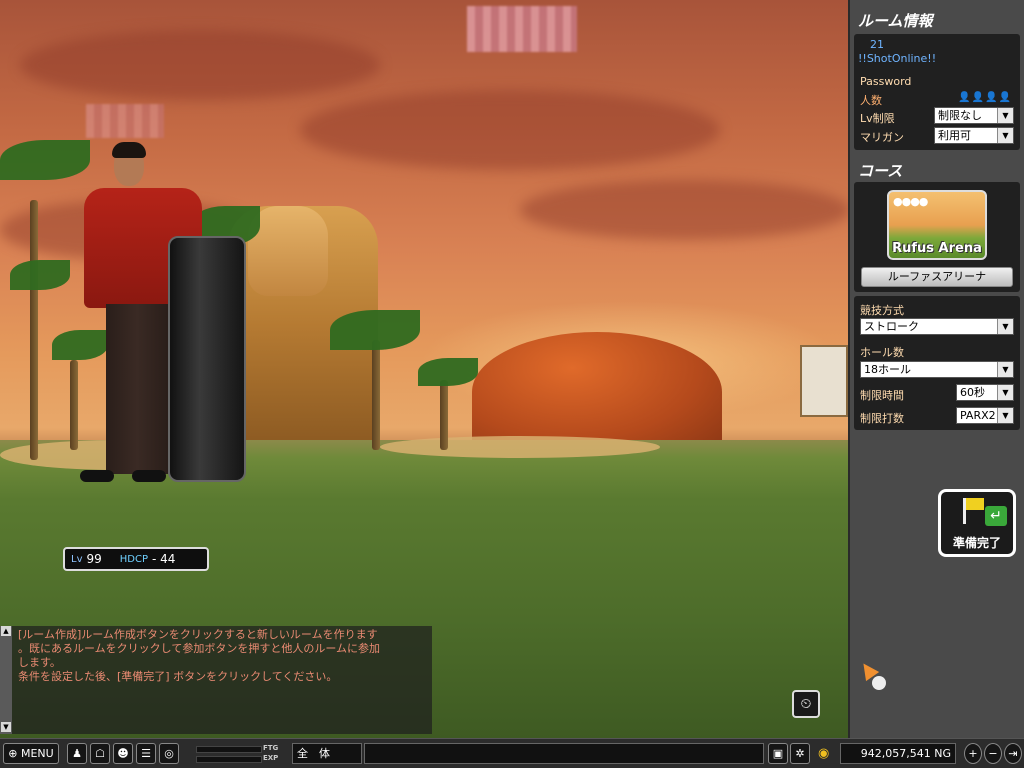 The width and height of the screenshot is (1024, 768). Describe the element at coordinates (954, 135) in the screenshot. I see `mulligan-value: 利用可` at that location.